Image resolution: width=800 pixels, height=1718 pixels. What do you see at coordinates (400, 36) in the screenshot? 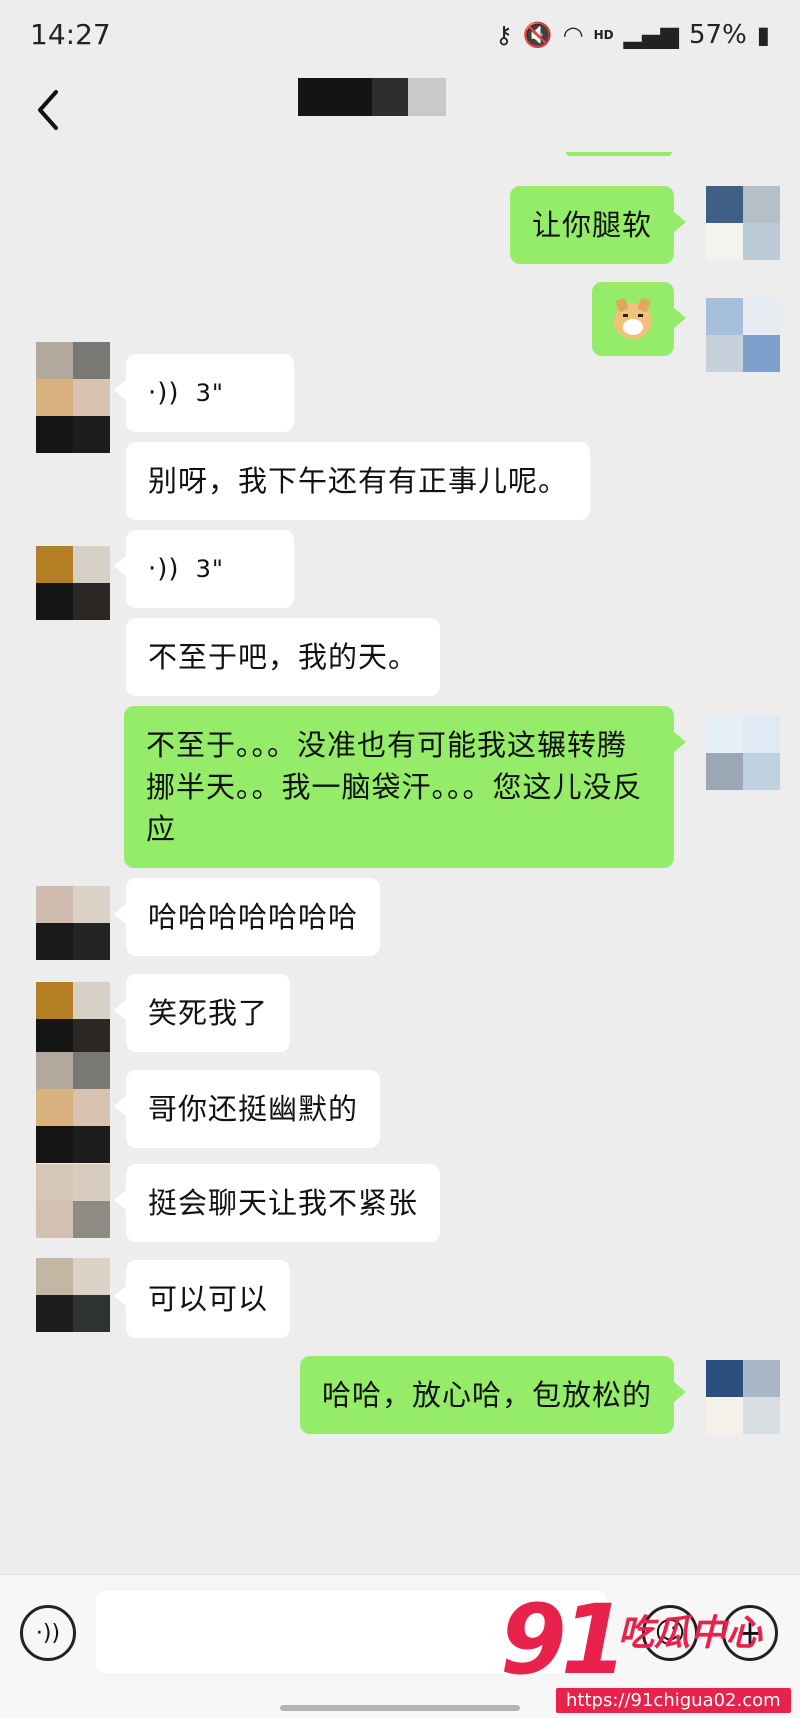
I see `status-bar: 14:27 ⚷ 🔇 ◠ HD ▂▄▆ 57% ▮` at bounding box center [400, 36].